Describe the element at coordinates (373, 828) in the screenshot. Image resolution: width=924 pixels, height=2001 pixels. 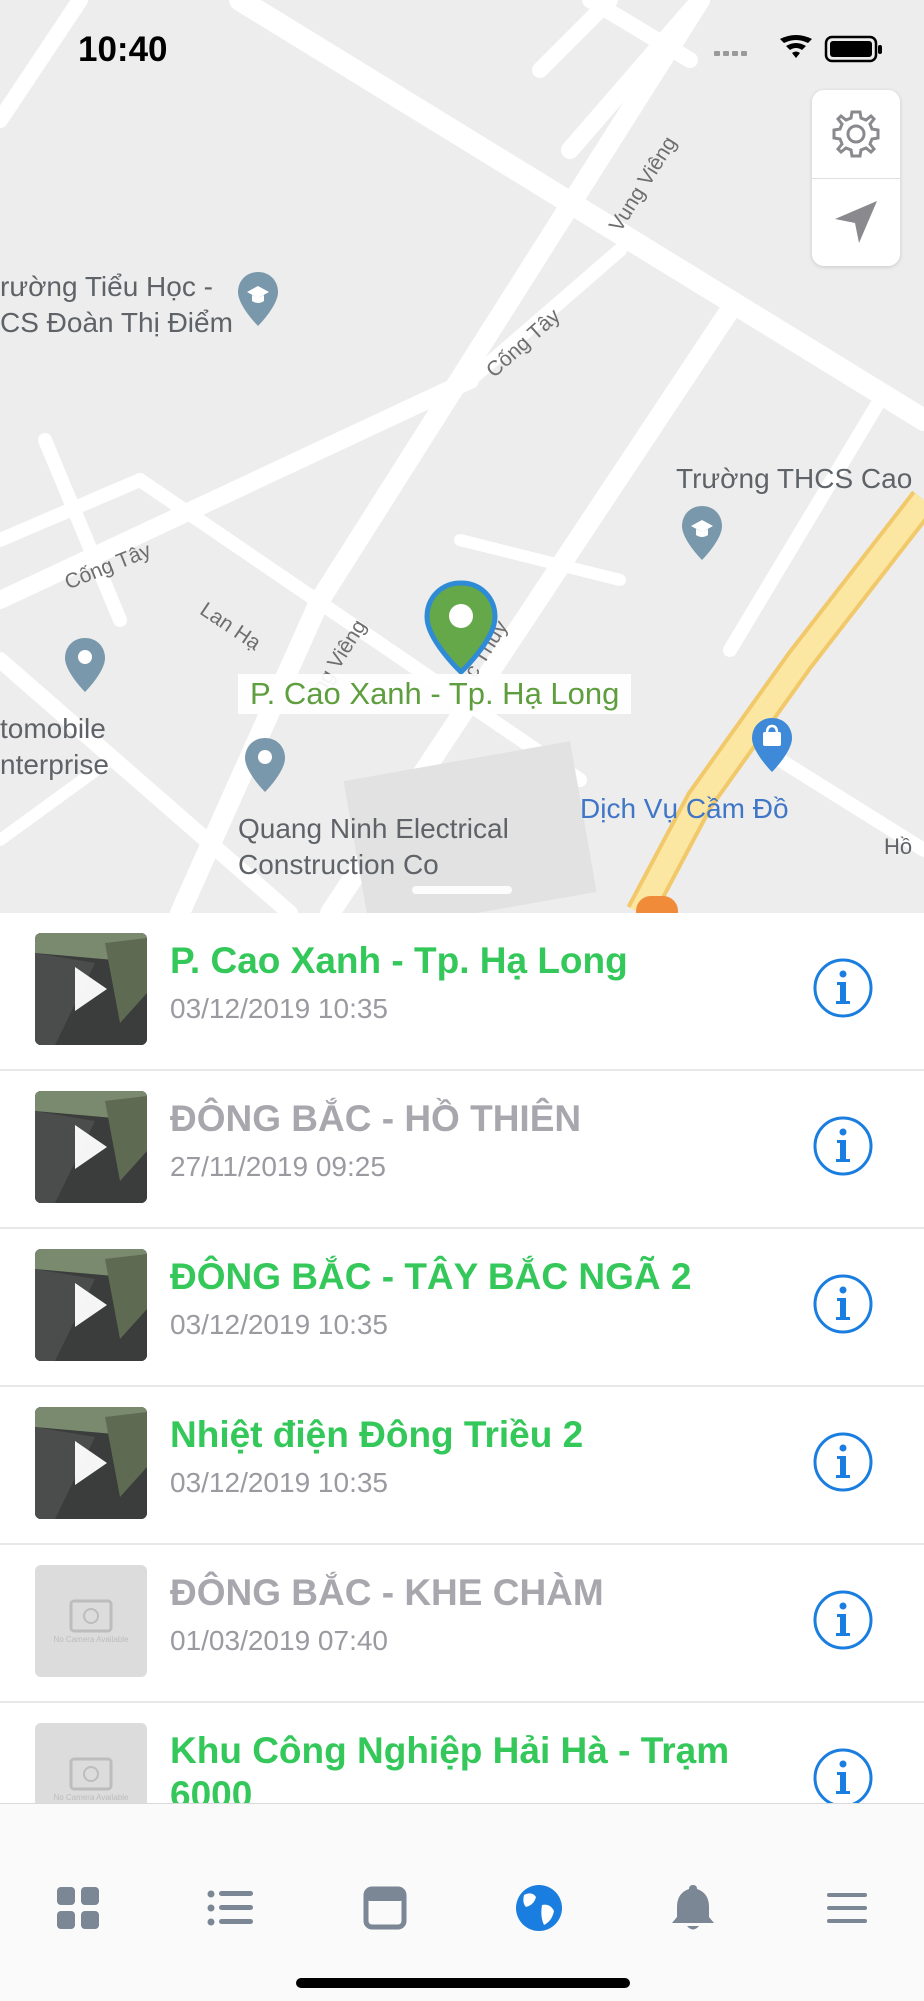
I see `poi-label: Quang Ninh Electrical` at that location.